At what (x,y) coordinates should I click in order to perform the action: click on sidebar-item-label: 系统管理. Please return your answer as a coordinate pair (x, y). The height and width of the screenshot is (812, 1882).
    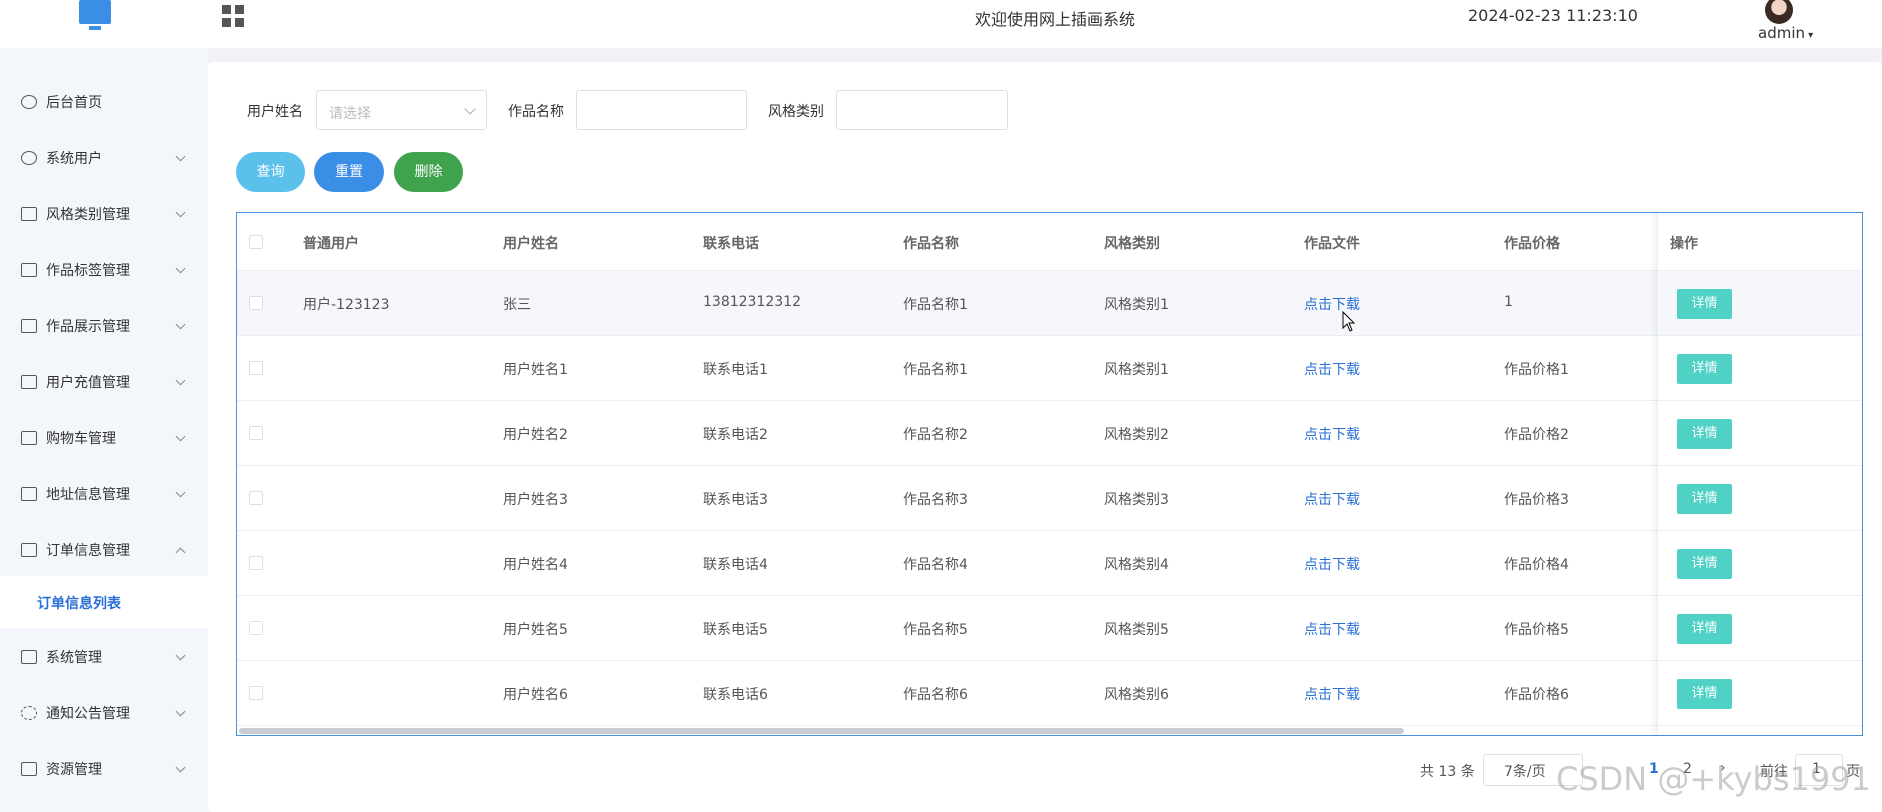
    Looking at the image, I should click on (74, 658).